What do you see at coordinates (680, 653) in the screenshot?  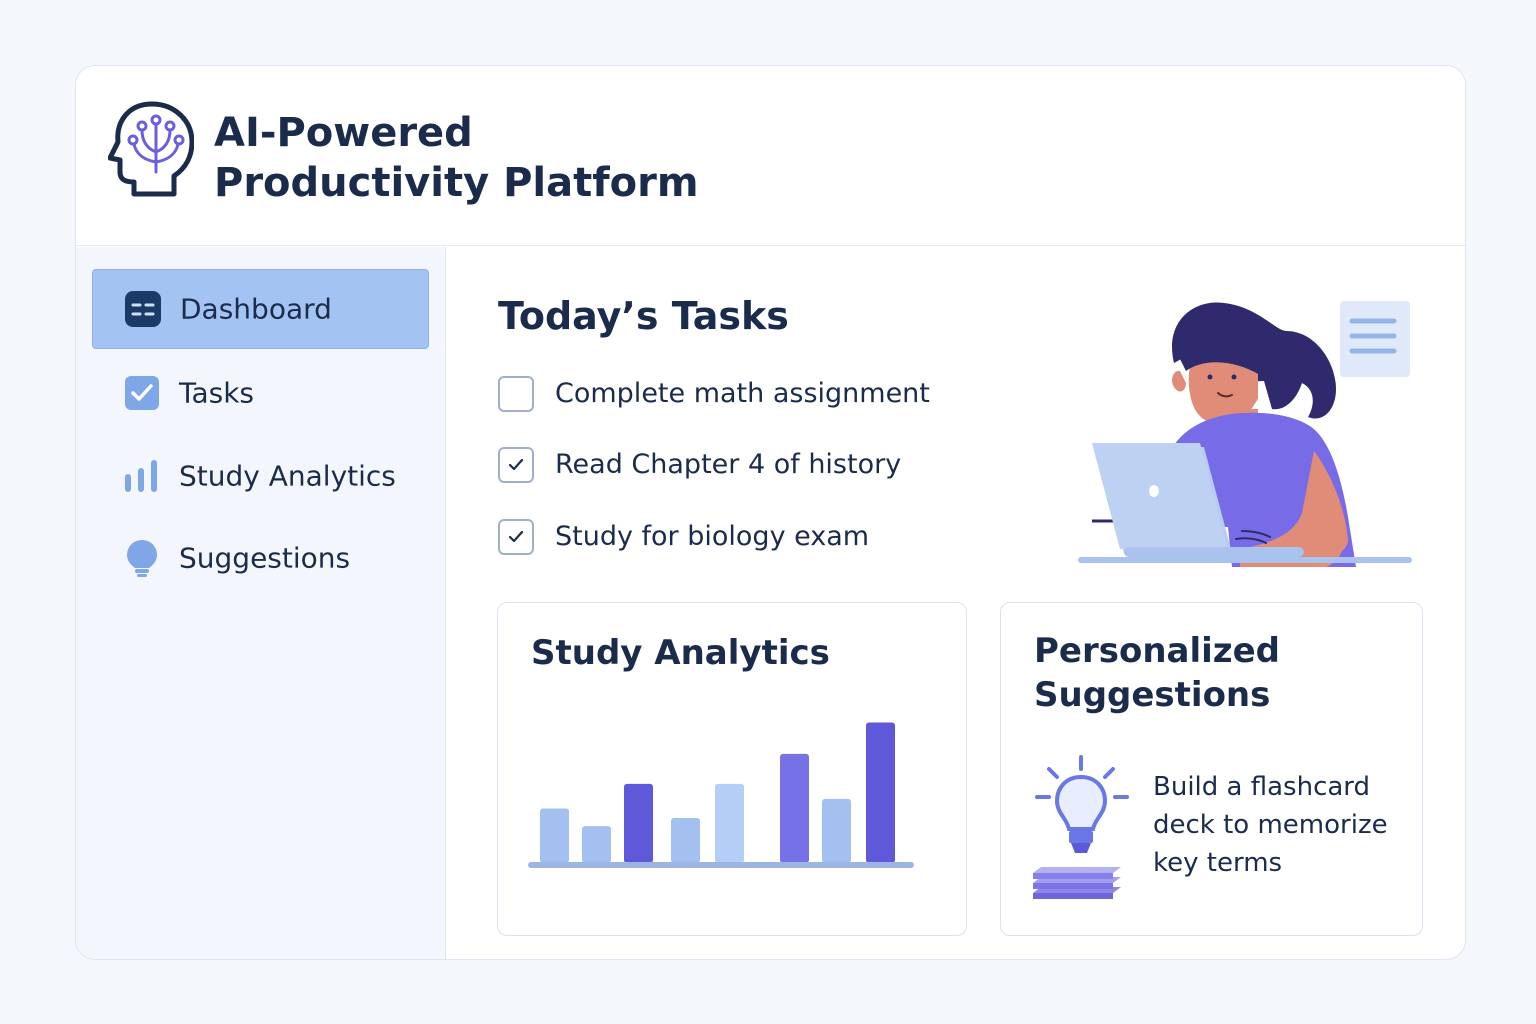 I see `card-title: Study Analytics` at bounding box center [680, 653].